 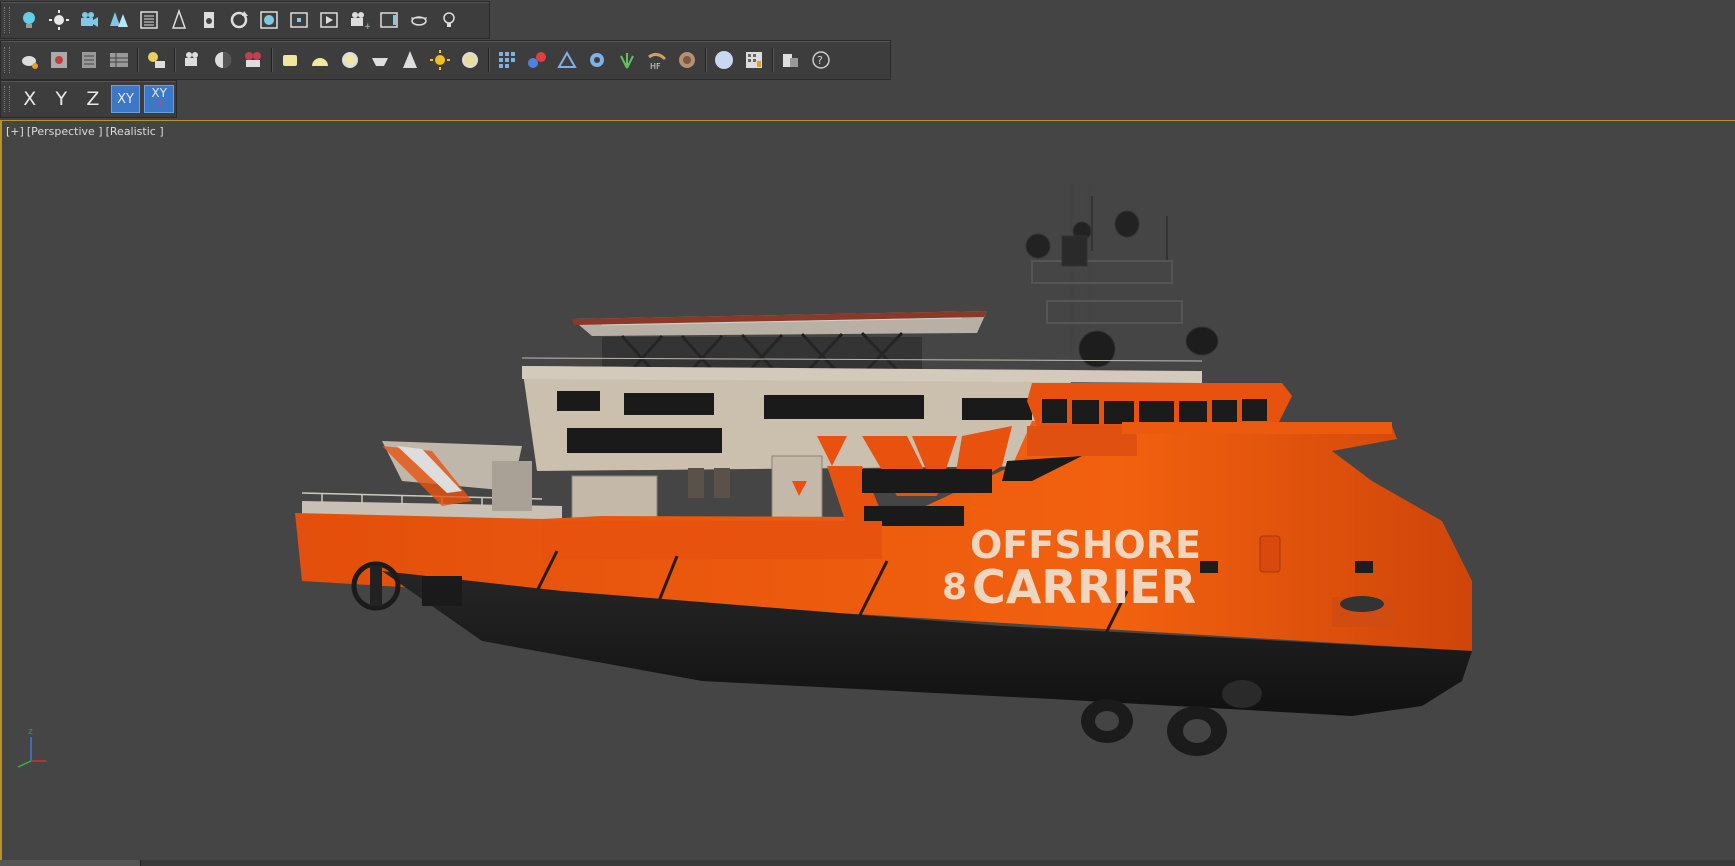 What do you see at coordinates (507, 60) in the screenshot?
I see `grid-icon` at bounding box center [507, 60].